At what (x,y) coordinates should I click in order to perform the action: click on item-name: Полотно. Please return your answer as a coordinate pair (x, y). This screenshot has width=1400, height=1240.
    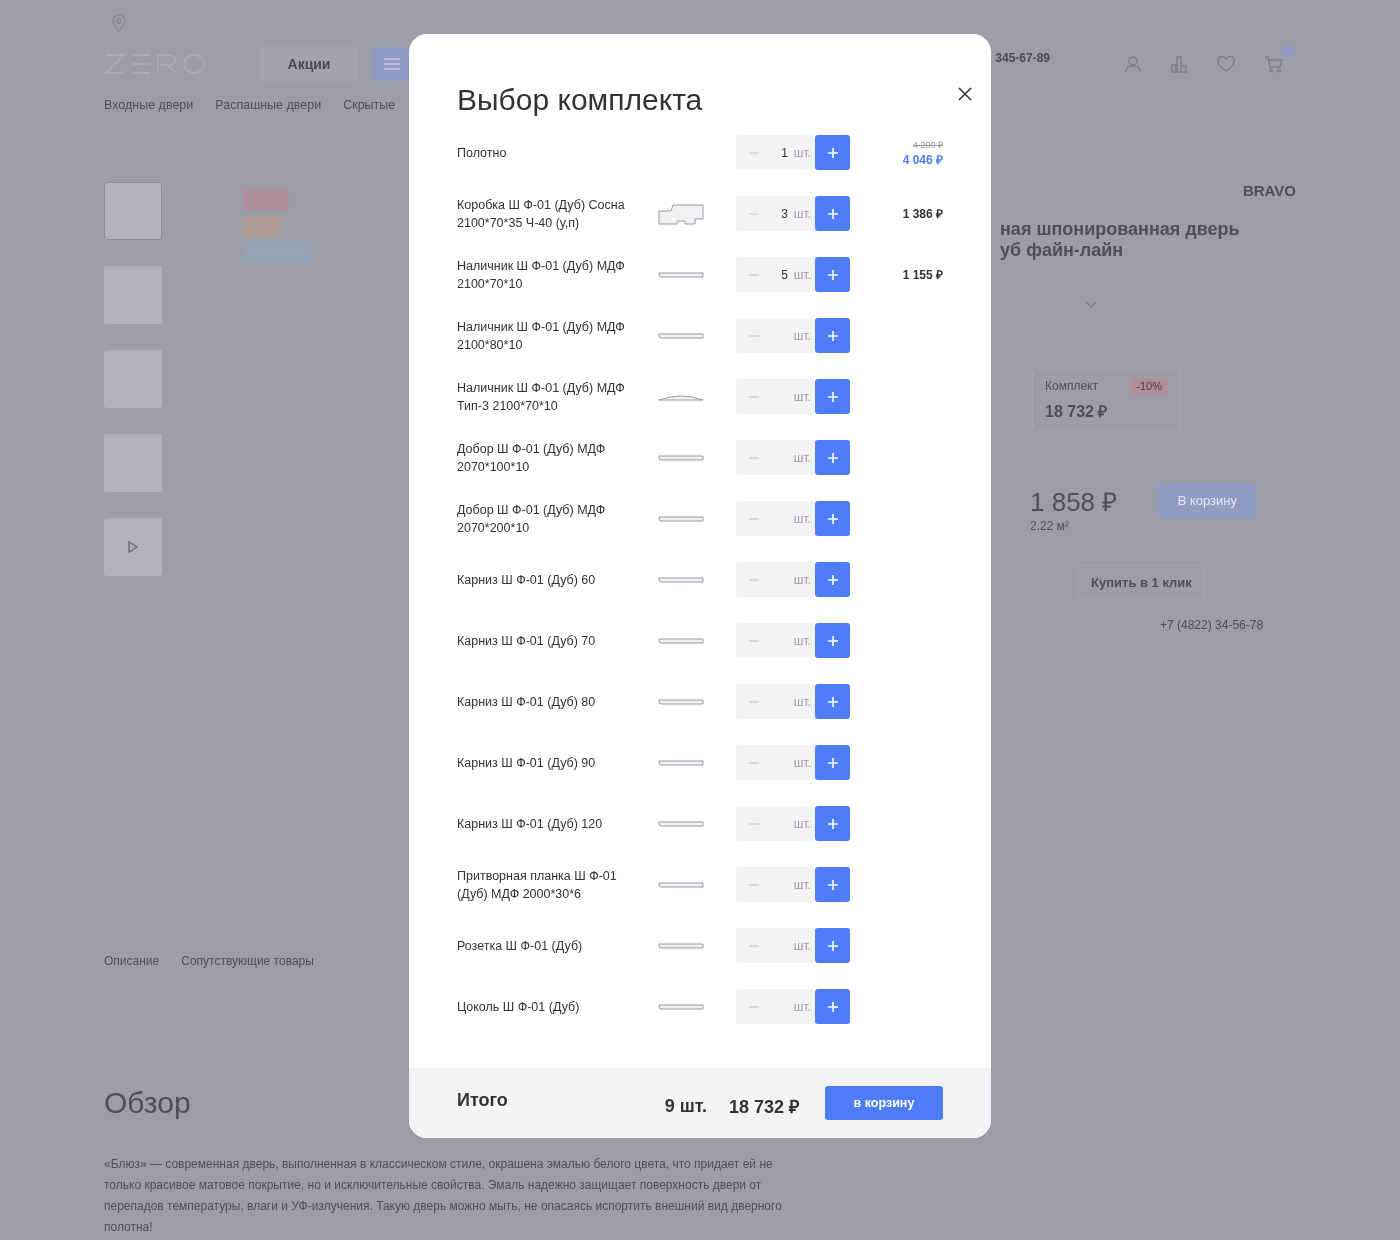
    Looking at the image, I should click on (482, 153).